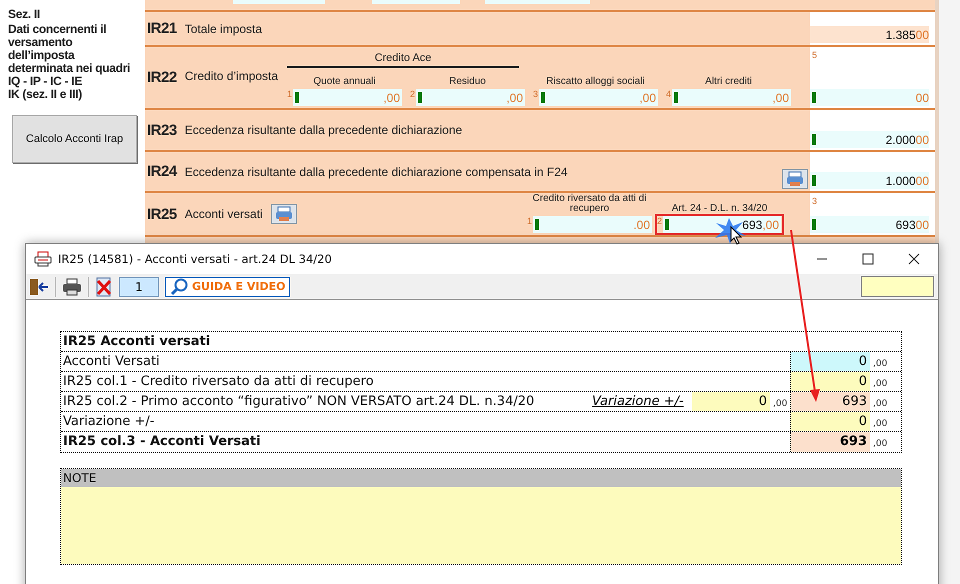 Image resolution: width=960 pixels, height=584 pixels. What do you see at coordinates (728, 82) in the screenshot?
I see `column-heading: Altri crediti` at bounding box center [728, 82].